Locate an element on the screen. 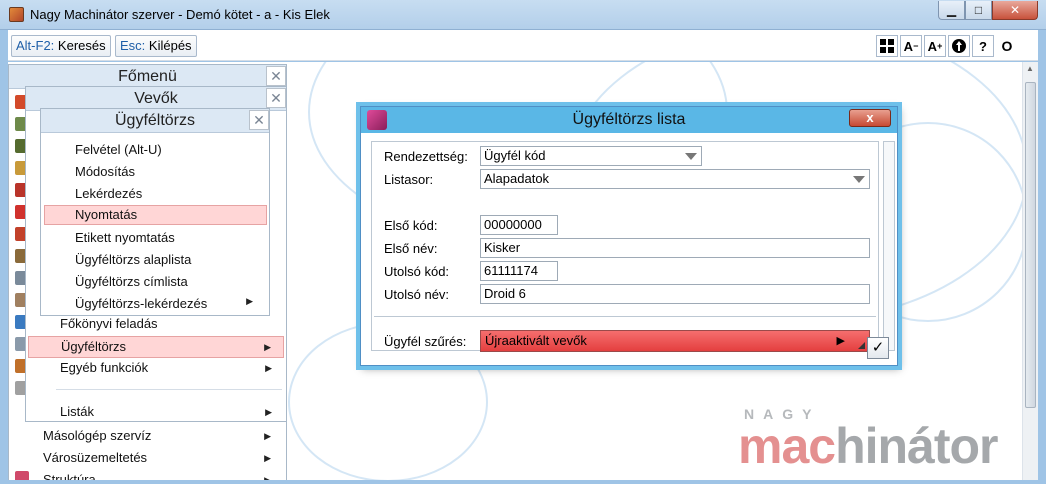 This screenshot has width=1046, height=484. menu-item-label: Egyéb funkciók is located at coordinates (104, 367).